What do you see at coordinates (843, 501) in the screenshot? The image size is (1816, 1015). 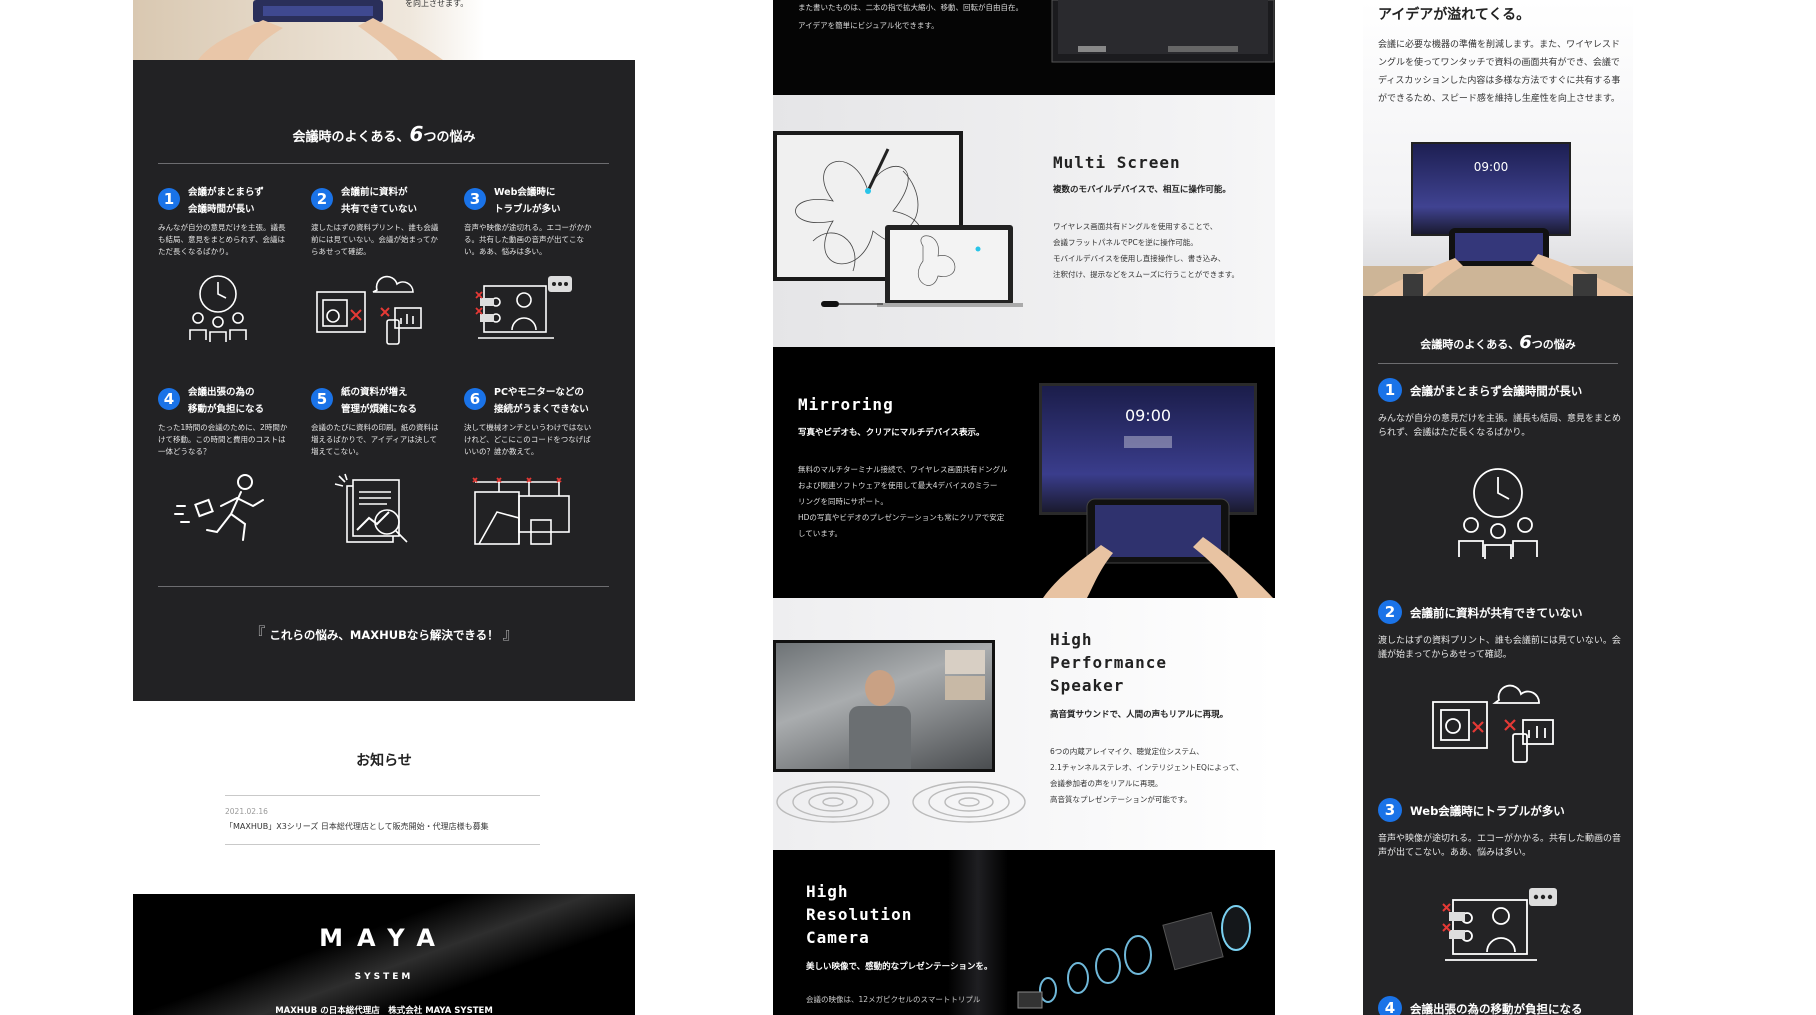 I see `mirroring-body-3: リングを同時にサポート。` at bounding box center [843, 501].